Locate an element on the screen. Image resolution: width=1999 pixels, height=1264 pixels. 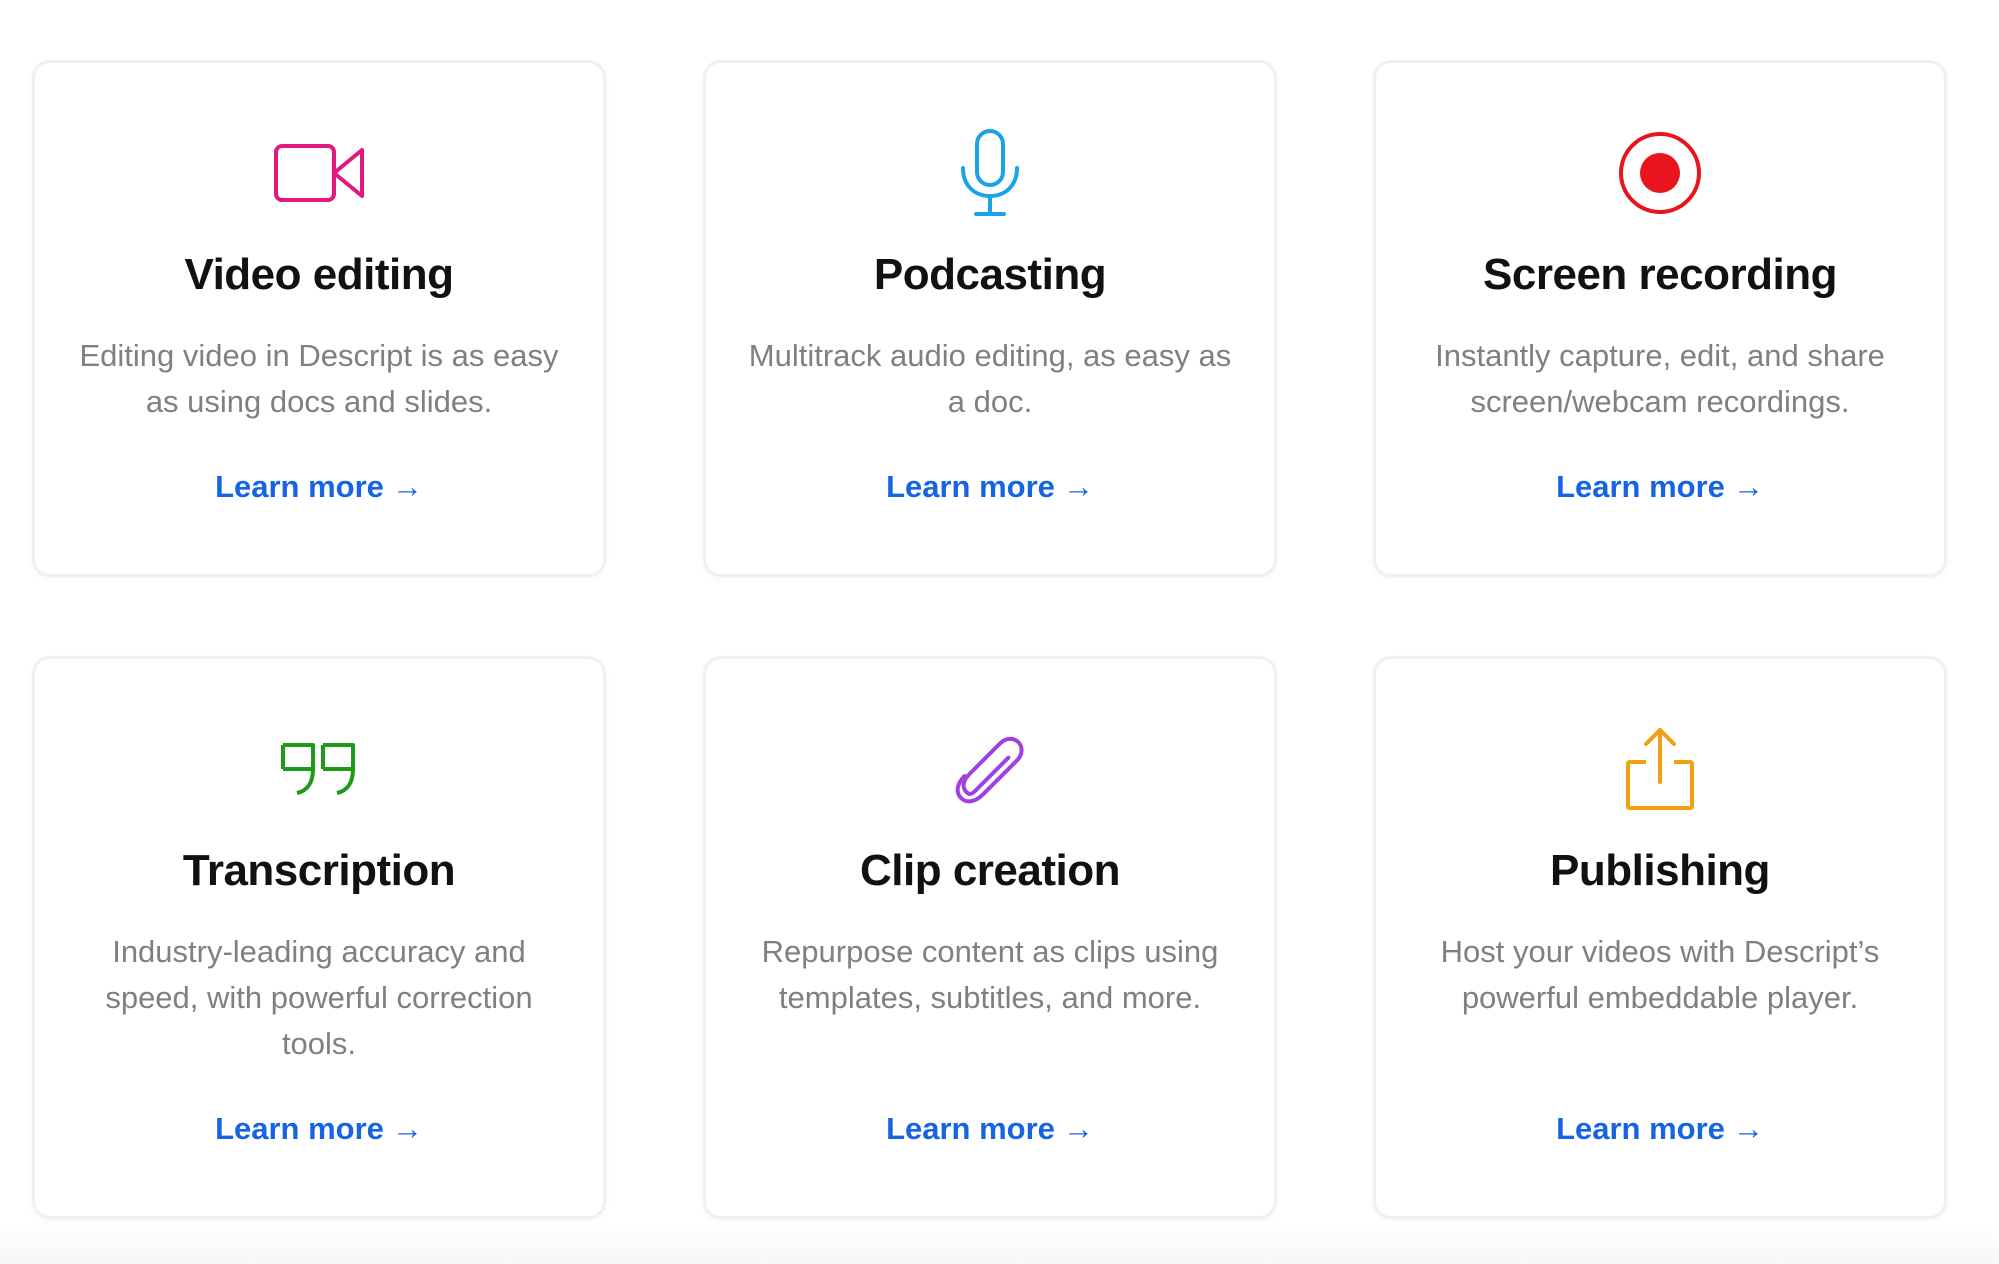
card-title: Podcasting is located at coordinates (990, 274).